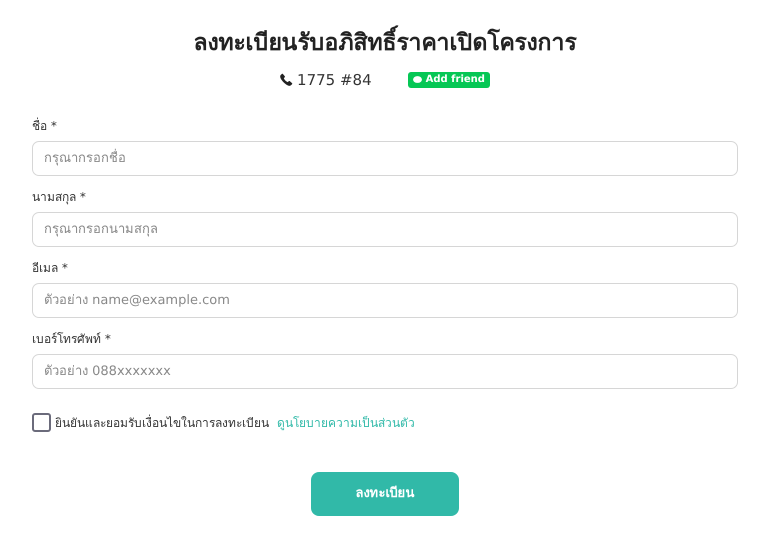 This screenshot has width=768, height=541. I want to click on checkbox, so click(41, 422).